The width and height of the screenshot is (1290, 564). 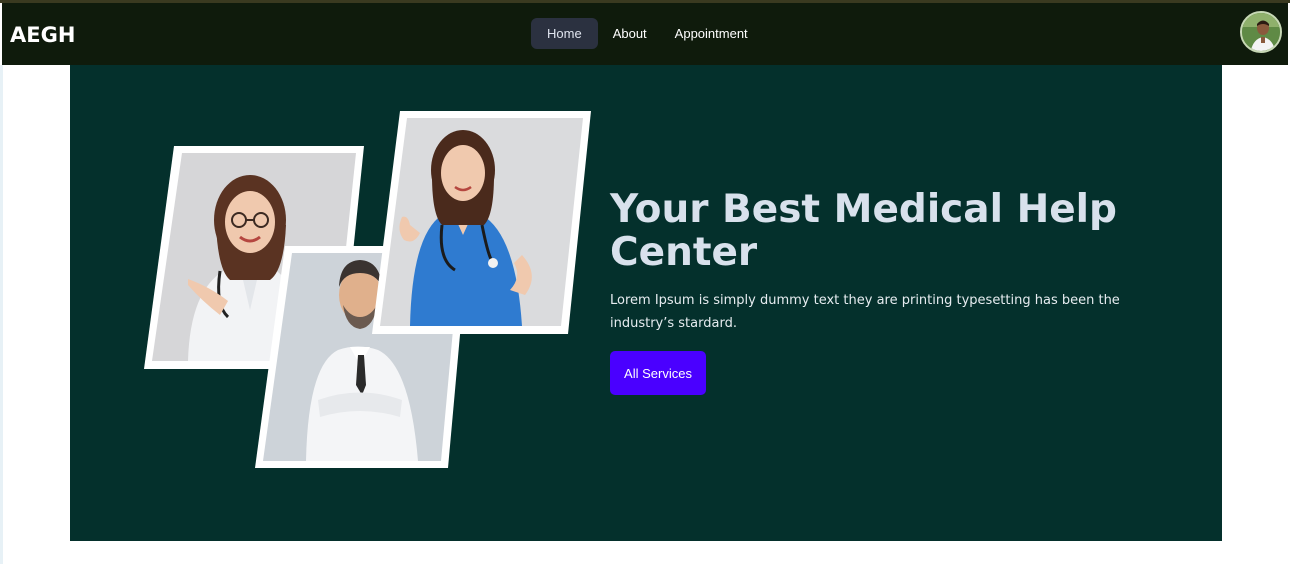 What do you see at coordinates (1261, 32) in the screenshot?
I see `user-avatar-icon` at bounding box center [1261, 32].